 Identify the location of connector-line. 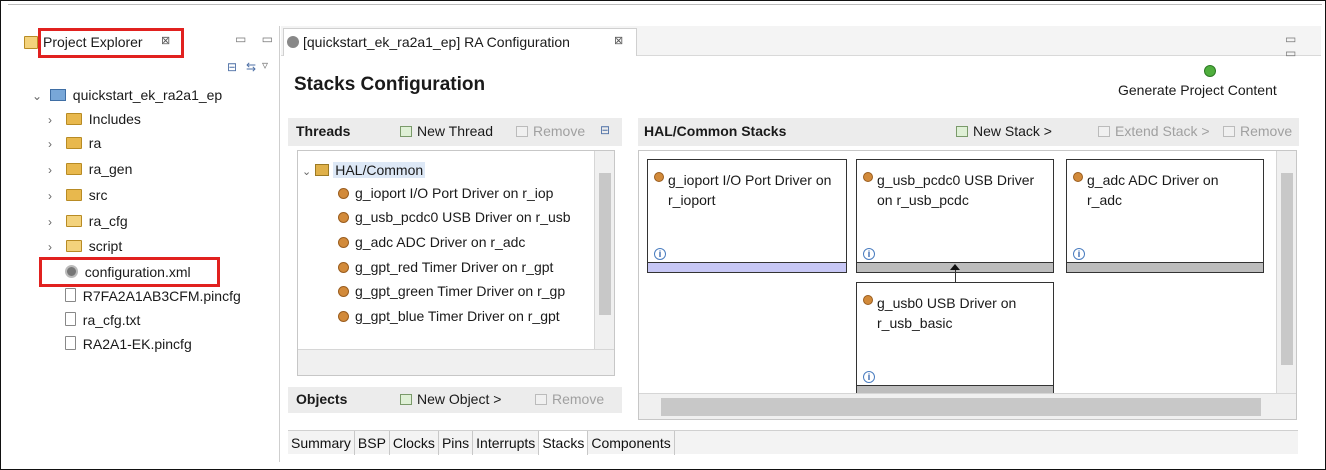
(955, 275).